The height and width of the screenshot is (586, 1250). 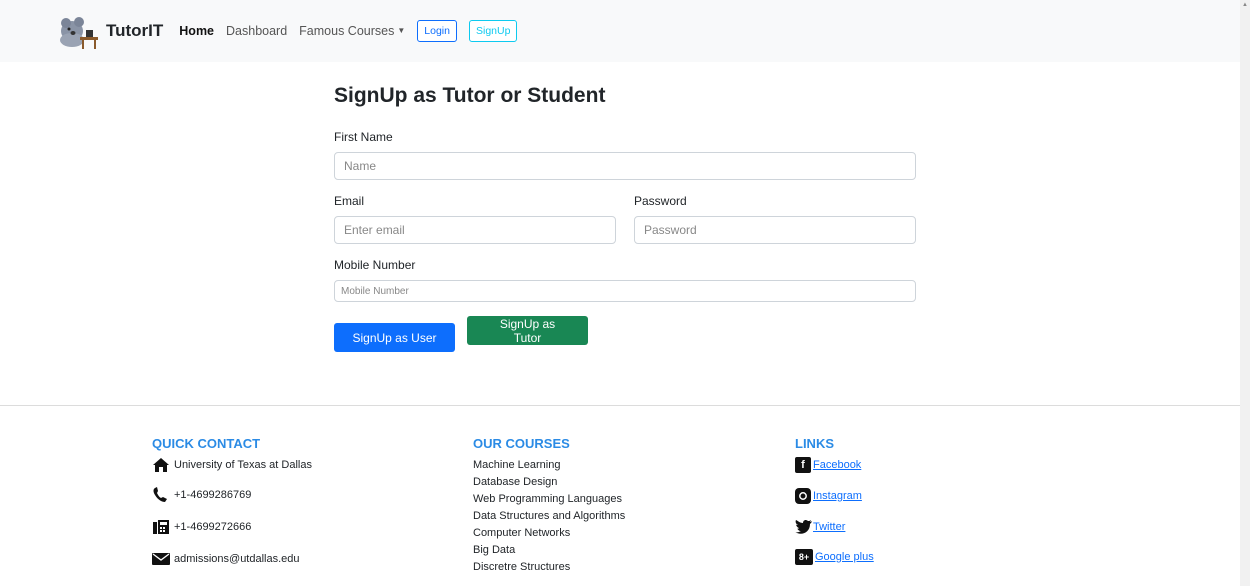 I want to click on nav-dropdown-label: Famous Courses, so click(x=347, y=31).